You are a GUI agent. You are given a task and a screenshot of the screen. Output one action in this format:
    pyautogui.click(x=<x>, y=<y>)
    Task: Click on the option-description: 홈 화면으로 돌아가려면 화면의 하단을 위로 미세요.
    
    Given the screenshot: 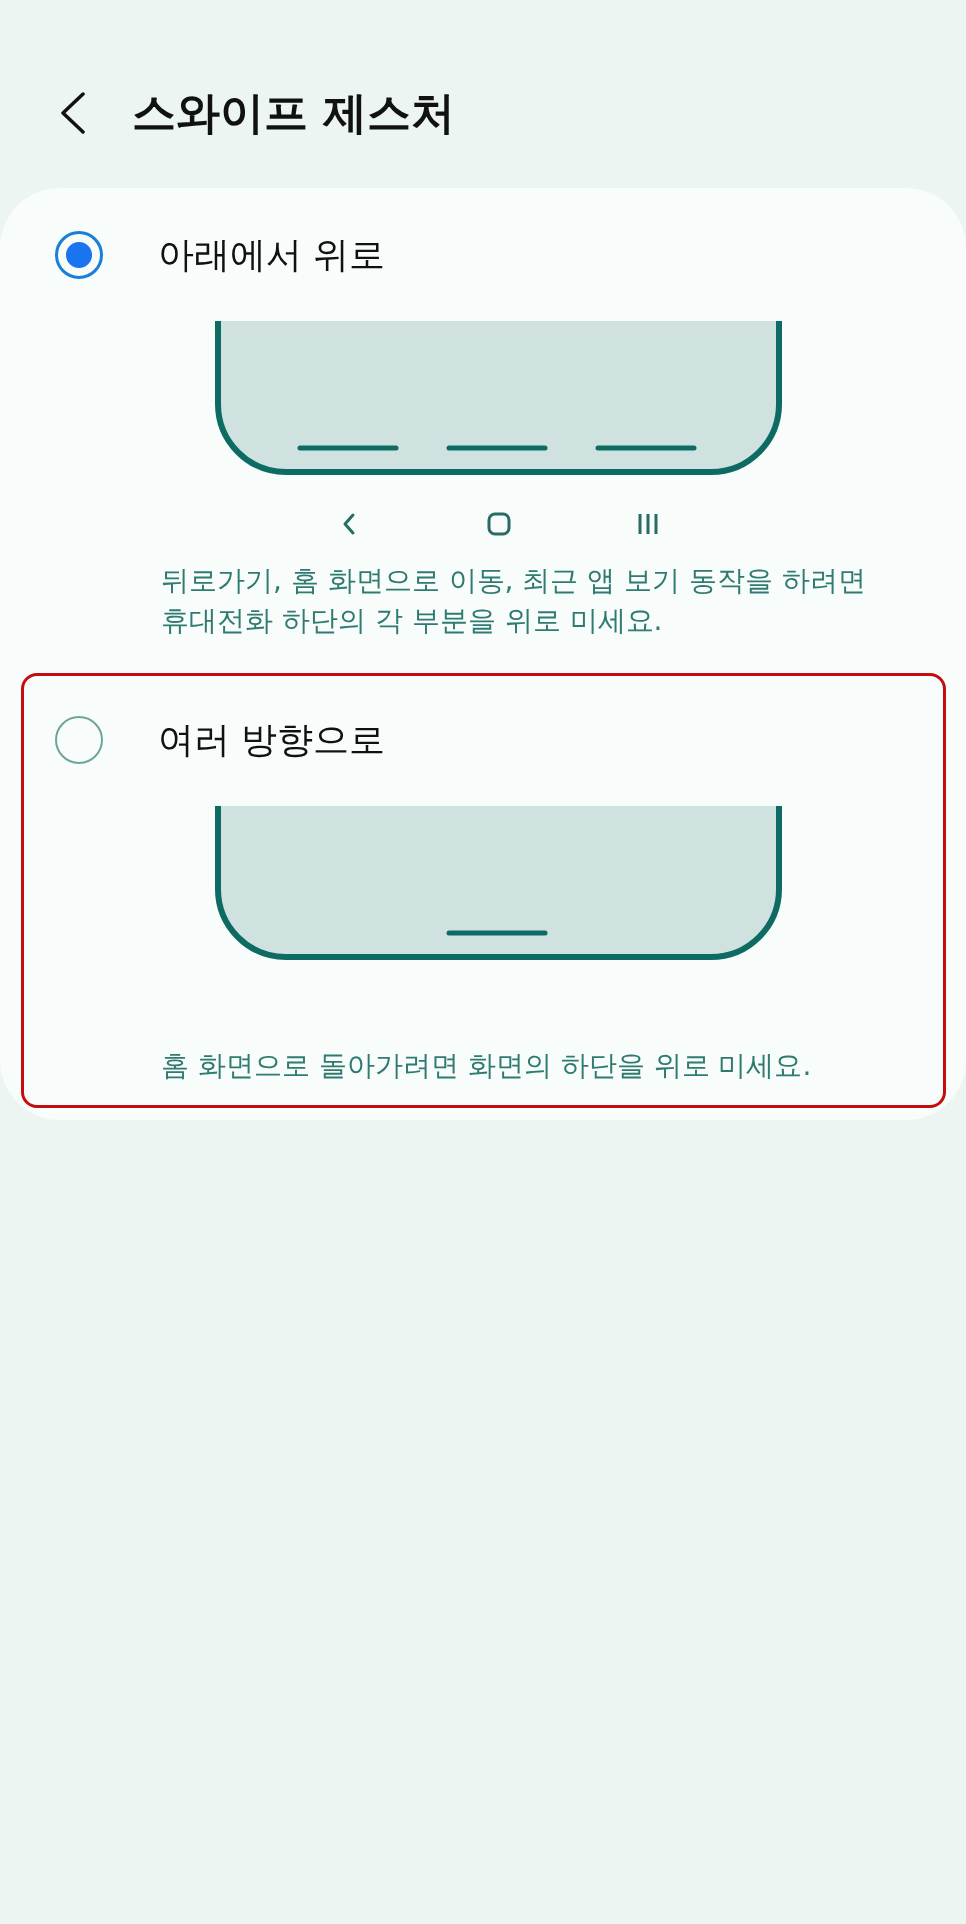 What is the action you would take?
    pyautogui.click(x=486, y=1066)
    